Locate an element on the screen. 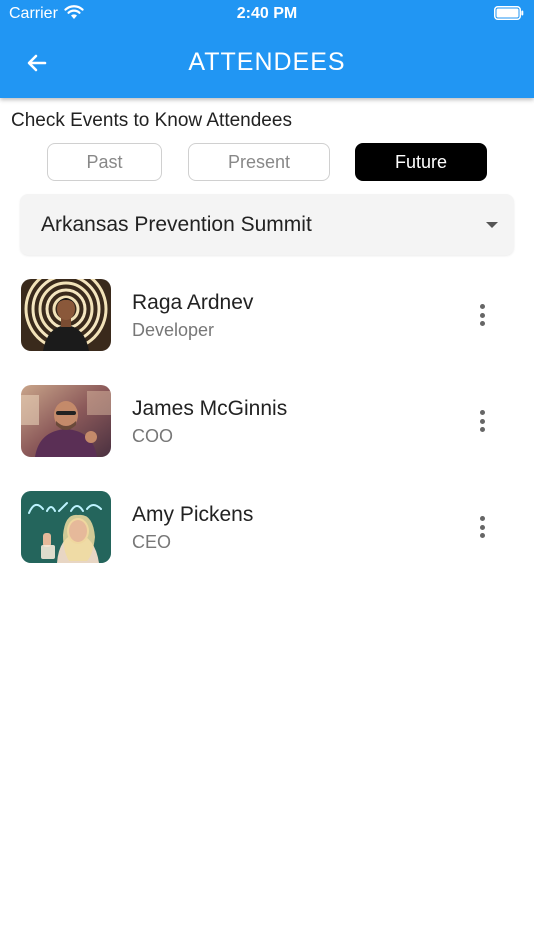 The height and width of the screenshot is (950, 534). page-title: ATTENDEES is located at coordinates (267, 62).